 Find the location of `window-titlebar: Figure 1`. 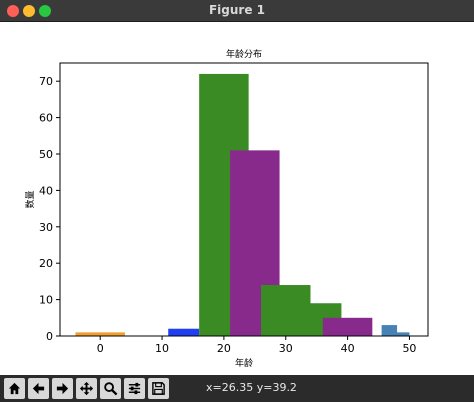

window-titlebar: Figure 1 is located at coordinates (237, 11).